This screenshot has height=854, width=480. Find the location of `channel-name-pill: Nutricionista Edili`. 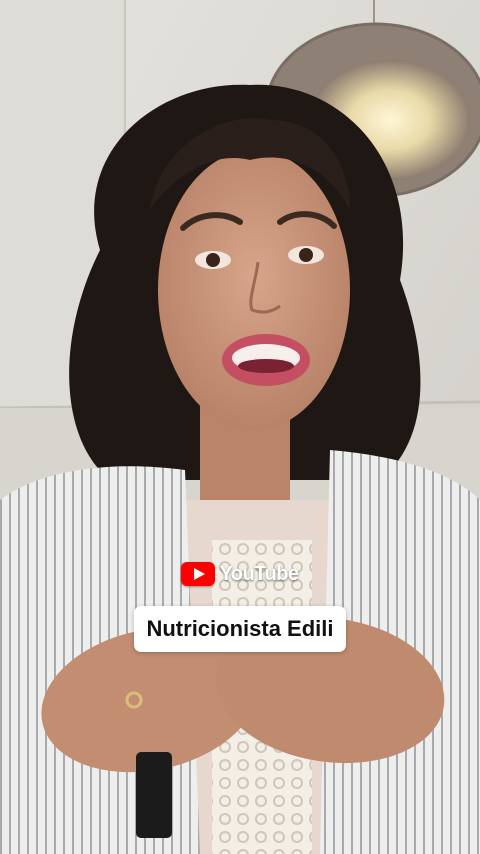

channel-name-pill: Nutricionista Edili is located at coordinates (240, 629).